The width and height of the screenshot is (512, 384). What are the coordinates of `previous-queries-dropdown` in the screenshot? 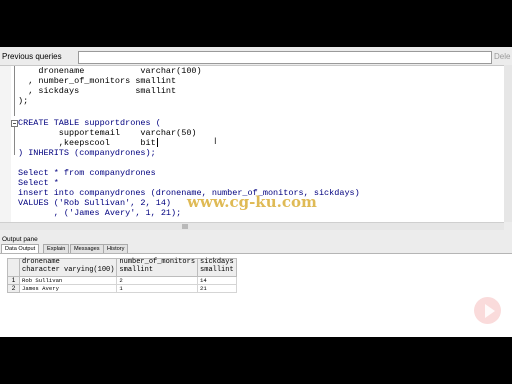 It's located at (285, 57).